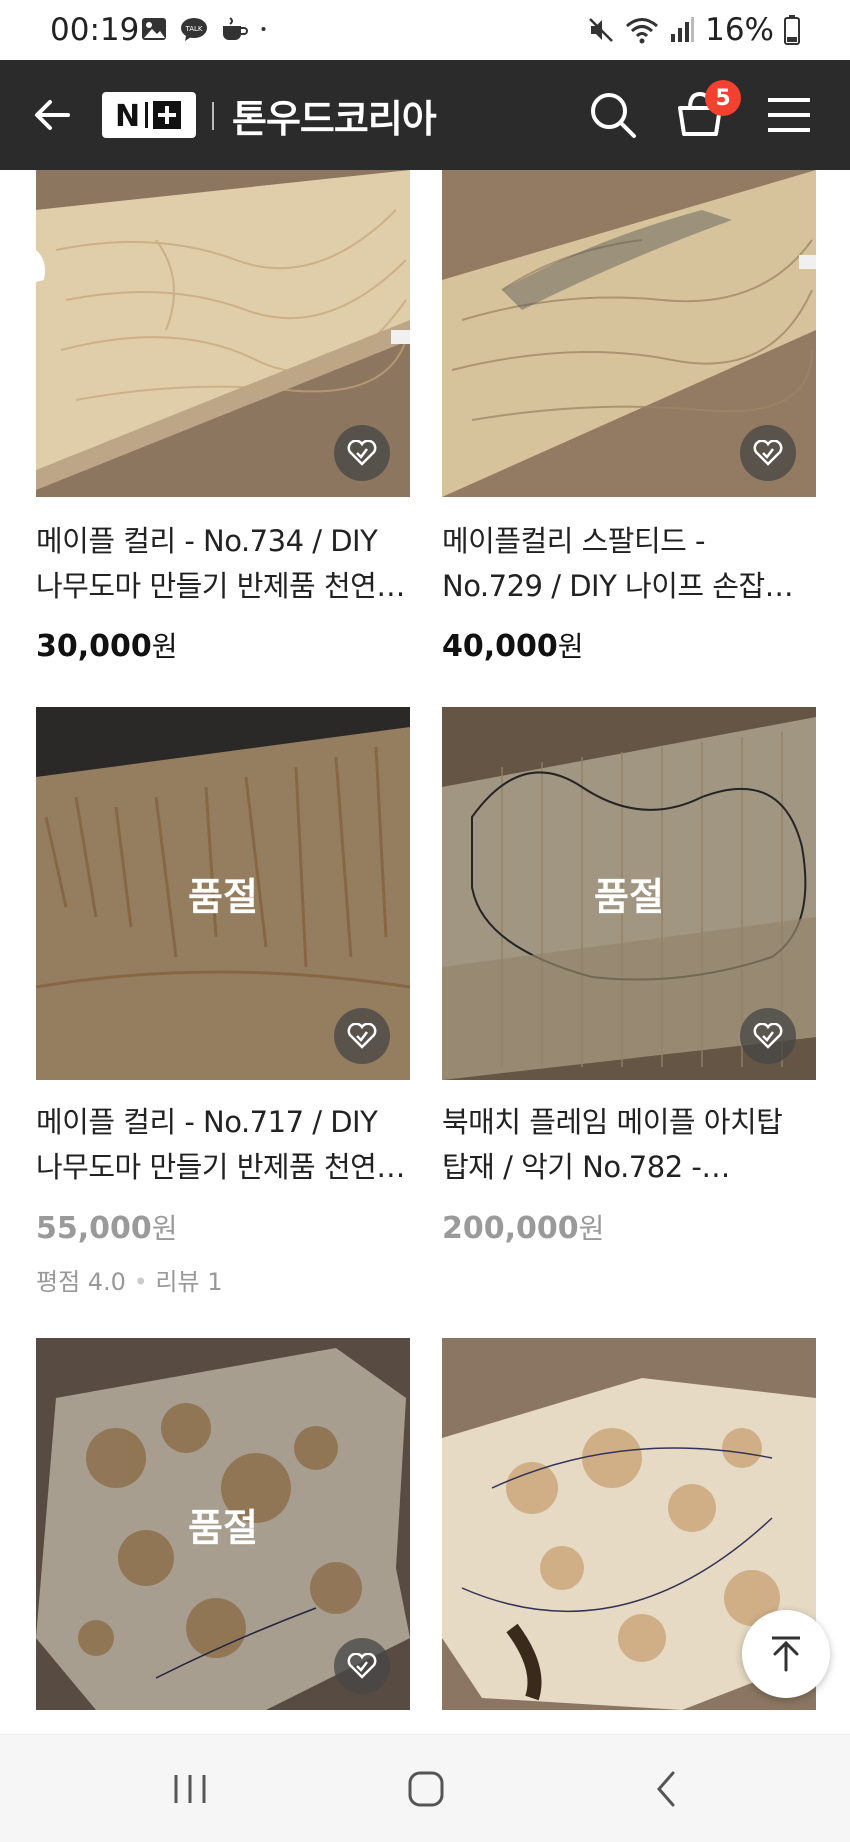 This screenshot has width=850, height=1842. Describe the element at coordinates (642, 31) in the screenshot. I see `wifi-icon` at that location.